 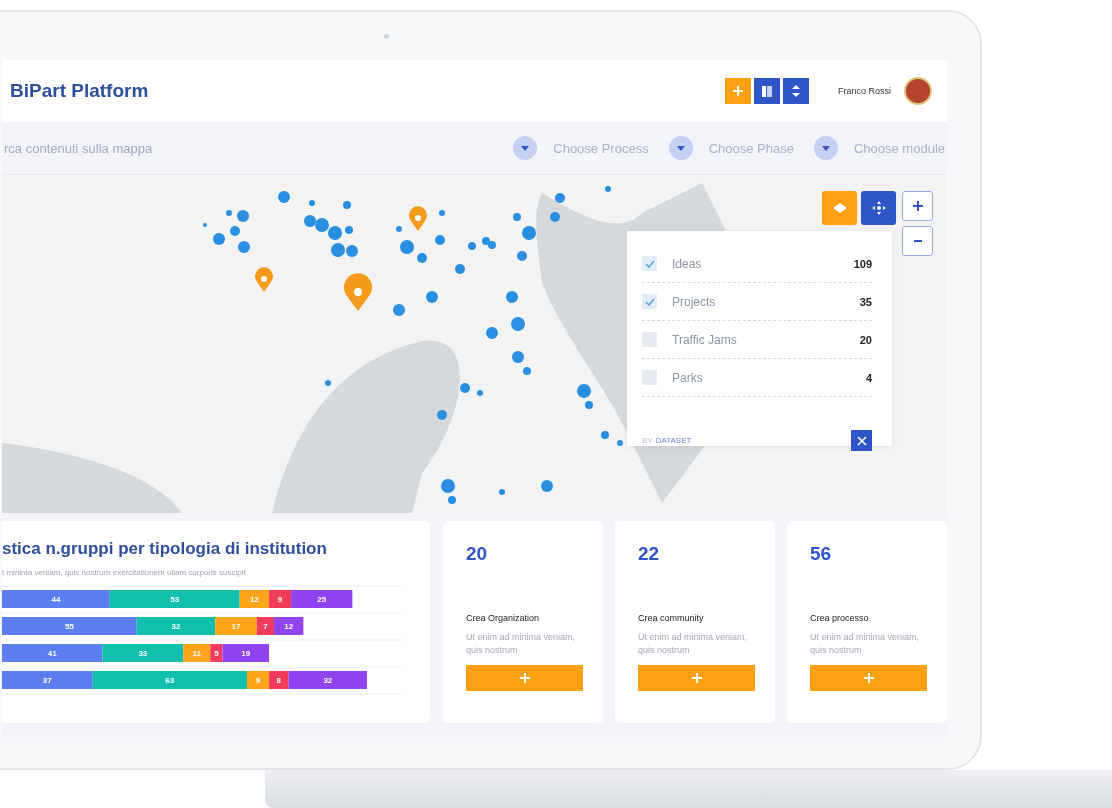 What do you see at coordinates (56, 599) in the screenshot?
I see `bar-value: 44` at bounding box center [56, 599].